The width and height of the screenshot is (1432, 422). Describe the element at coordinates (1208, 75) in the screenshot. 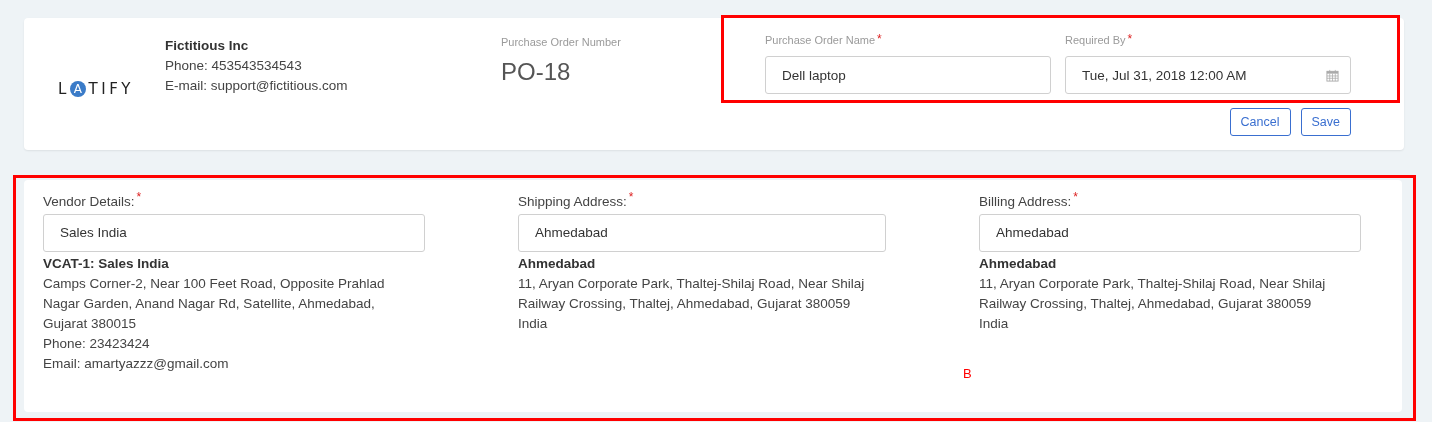

I see `date-field: Tue, Jul 31, 2018 12:00 AM` at that location.